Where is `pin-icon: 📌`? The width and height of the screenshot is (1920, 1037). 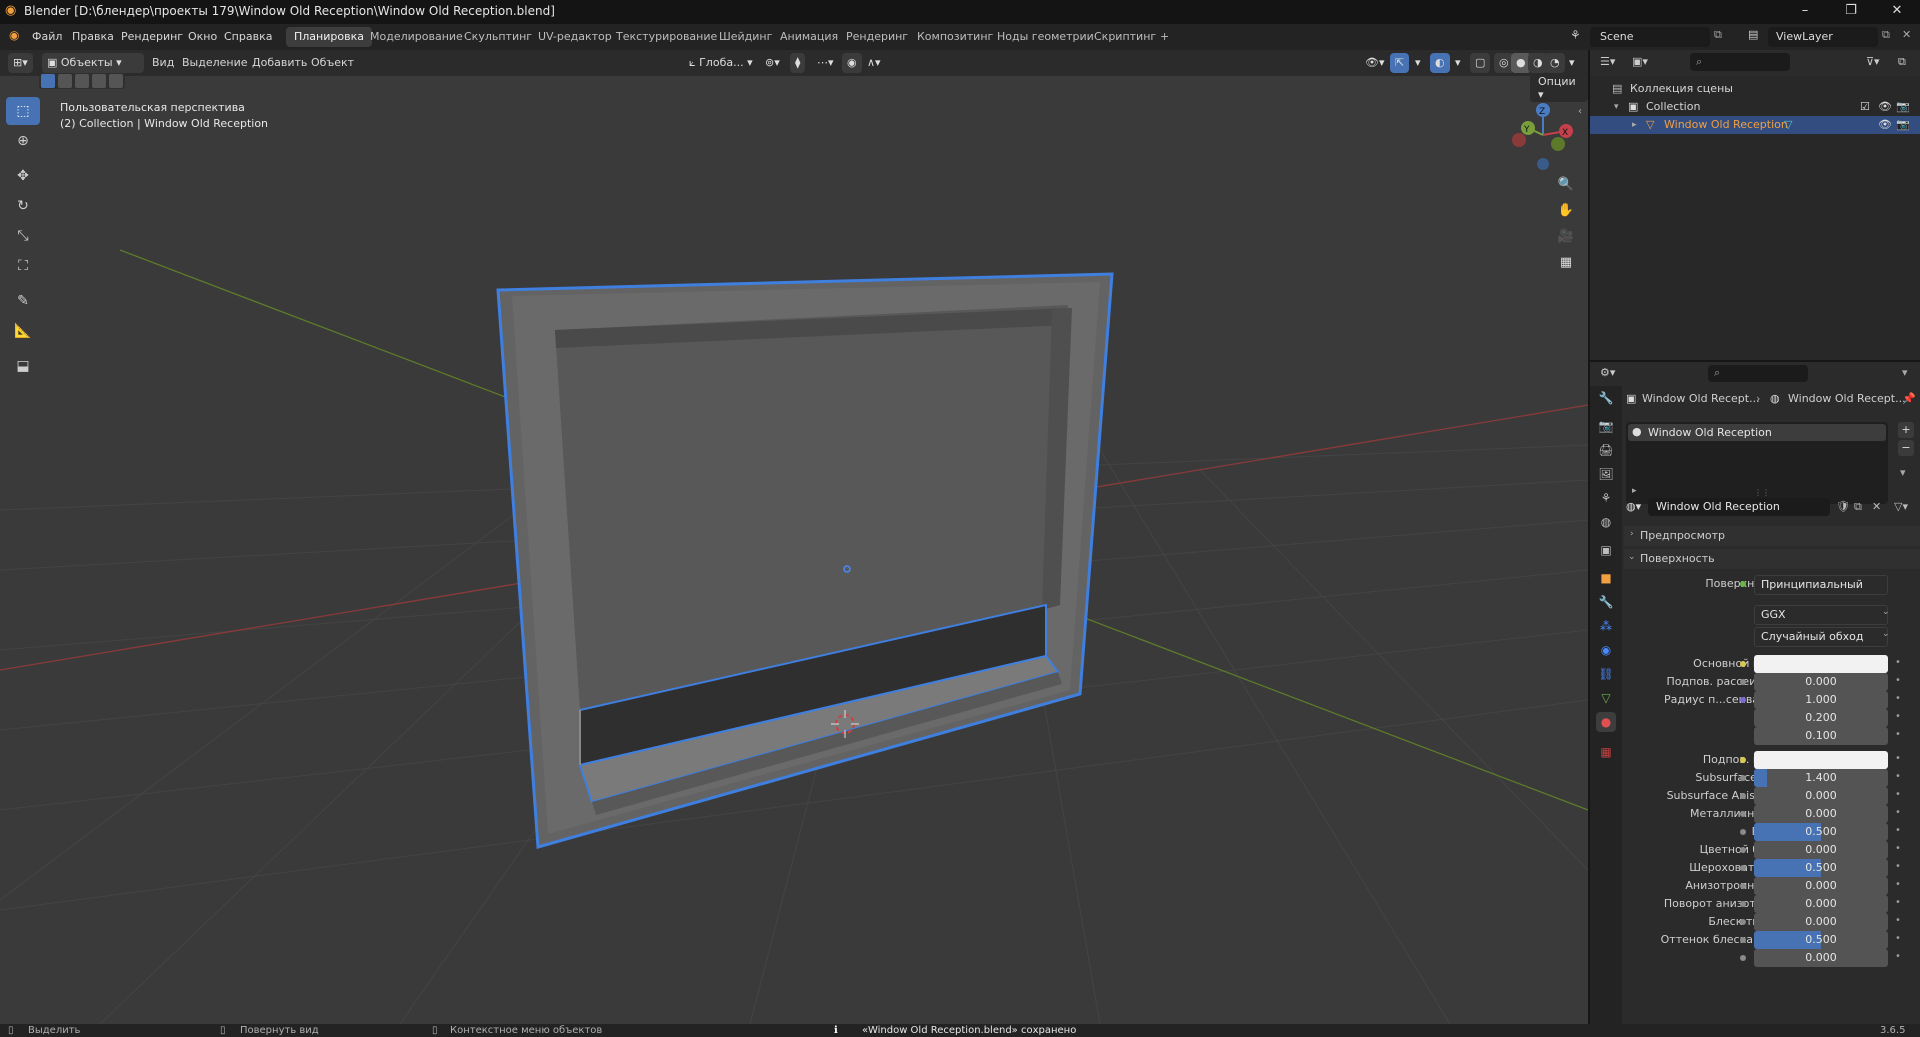 pin-icon: 📌 is located at coordinates (1909, 398).